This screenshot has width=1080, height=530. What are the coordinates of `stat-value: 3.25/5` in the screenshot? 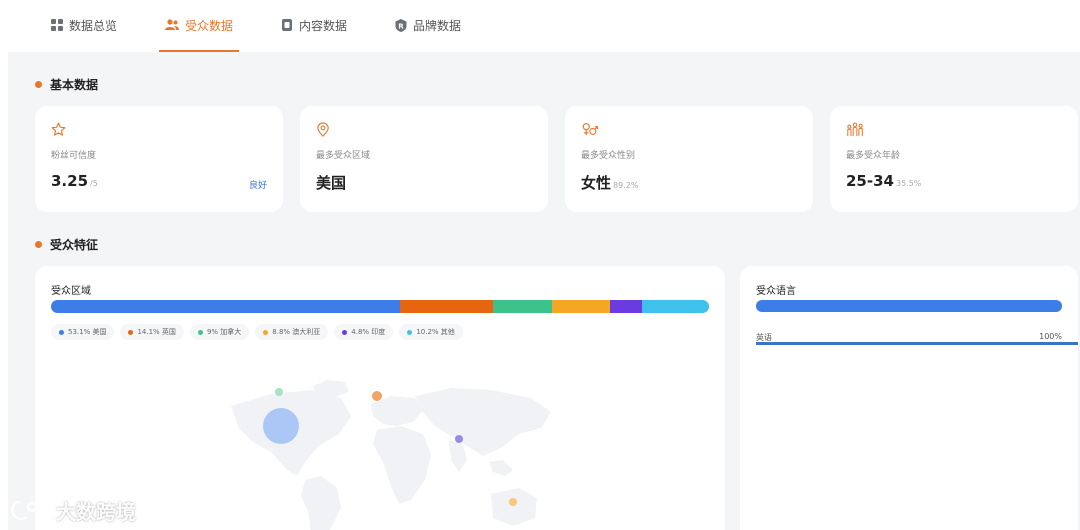 It's located at (74, 181).